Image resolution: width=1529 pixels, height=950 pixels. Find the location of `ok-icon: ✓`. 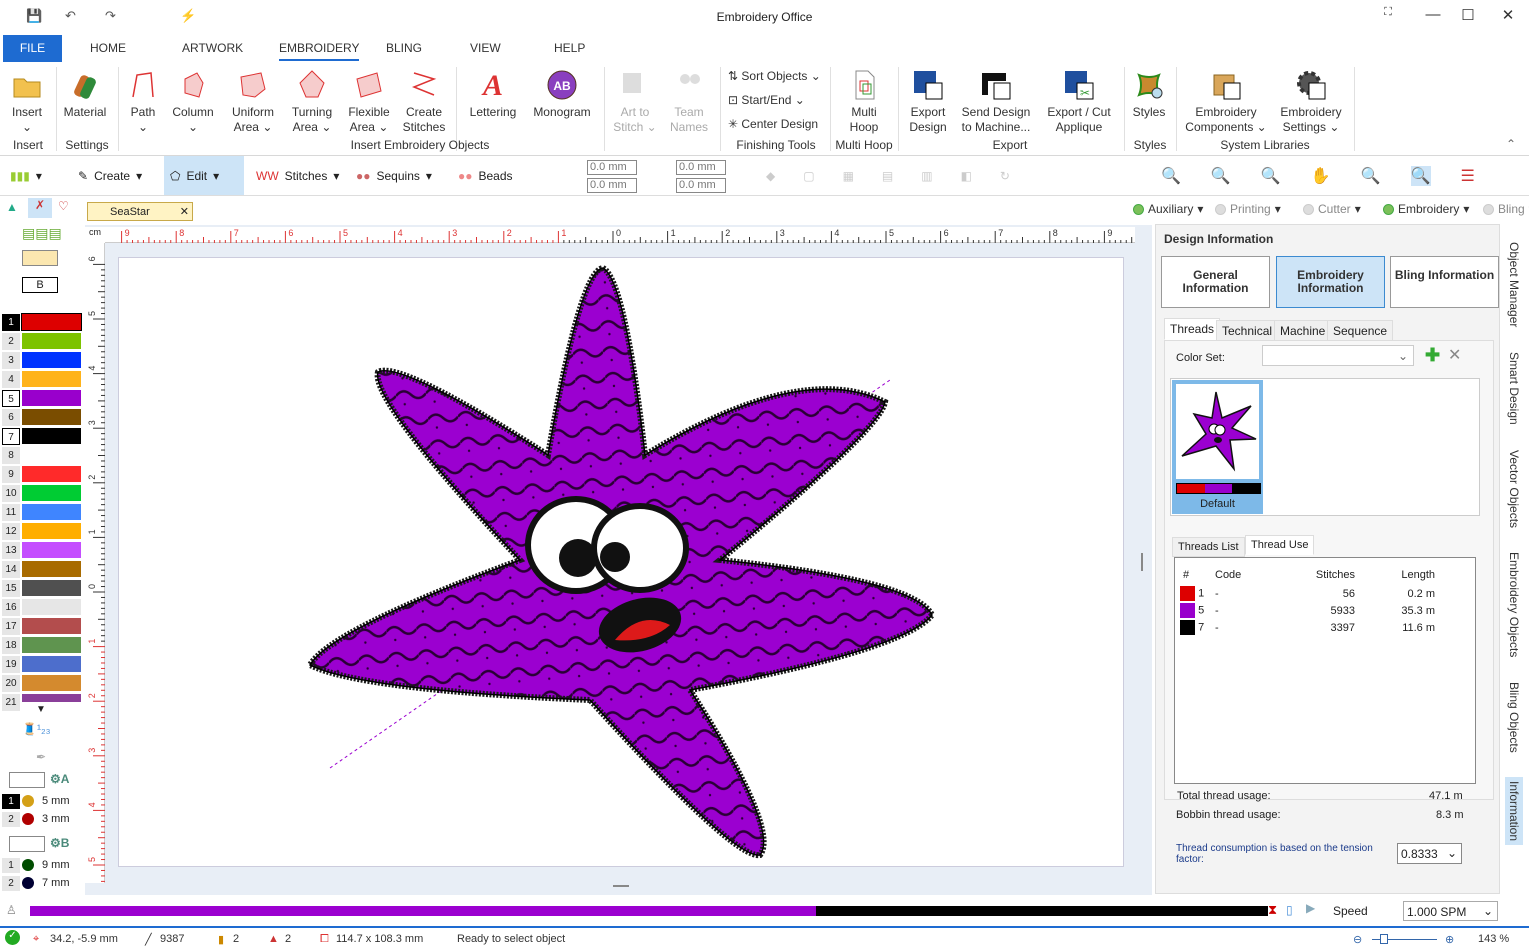

ok-icon: ✓ is located at coordinates (12, 937).